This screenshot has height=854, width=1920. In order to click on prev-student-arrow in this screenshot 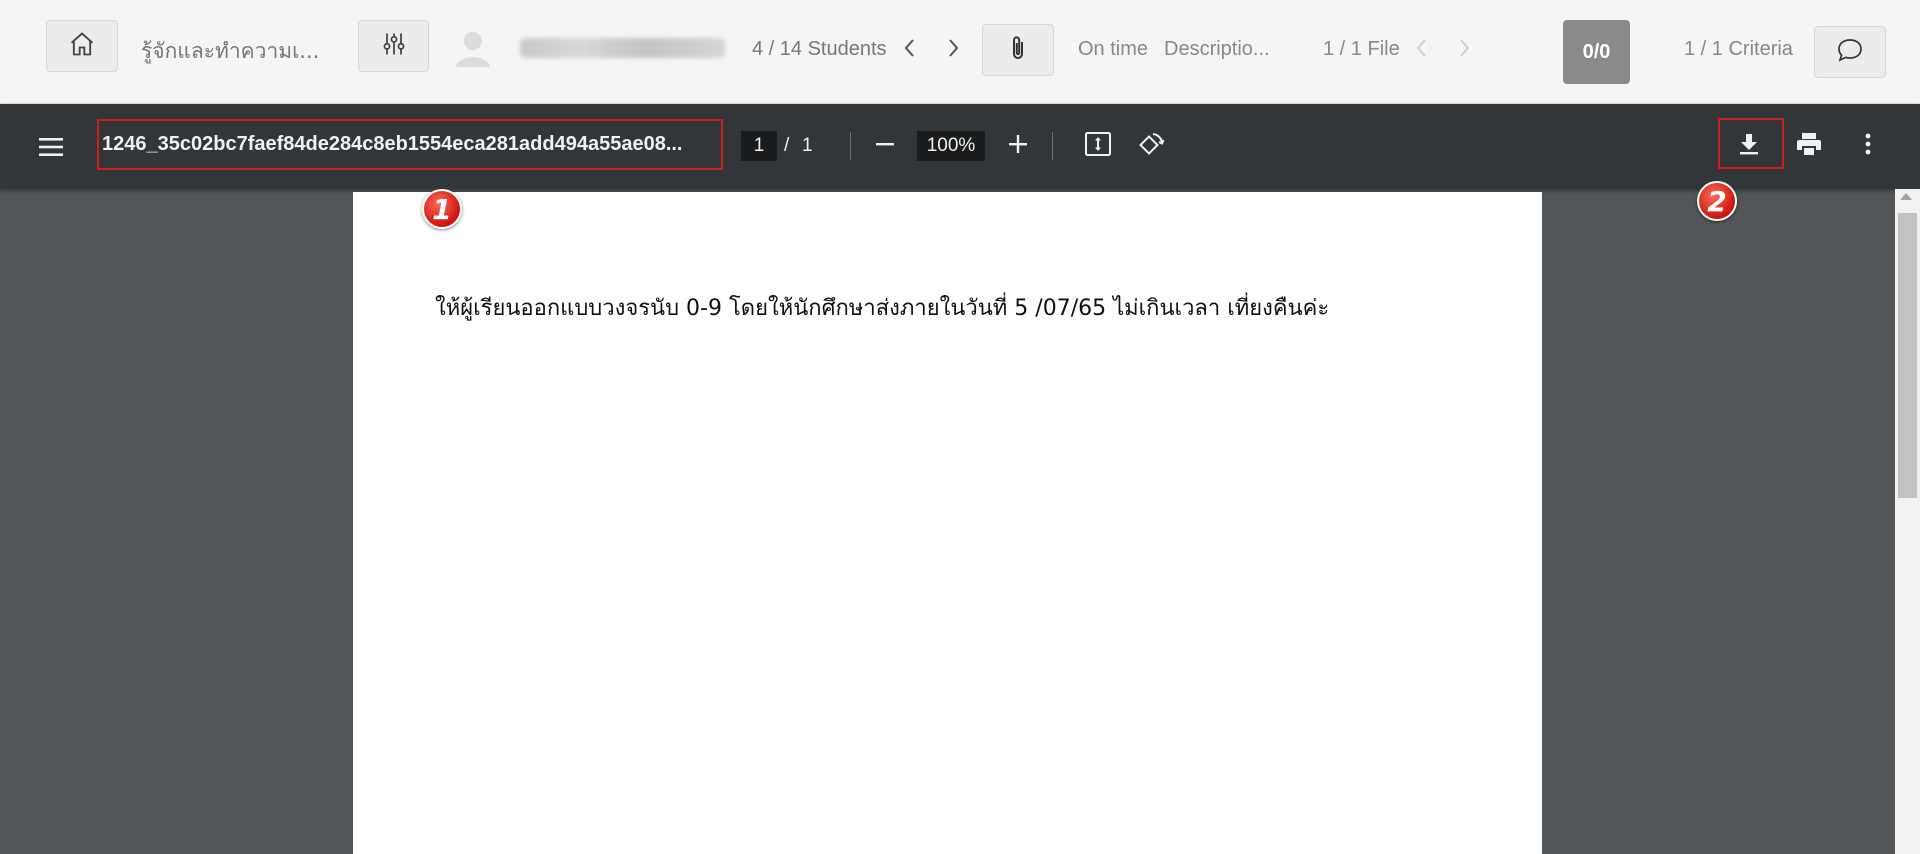, I will do `click(910, 50)`.